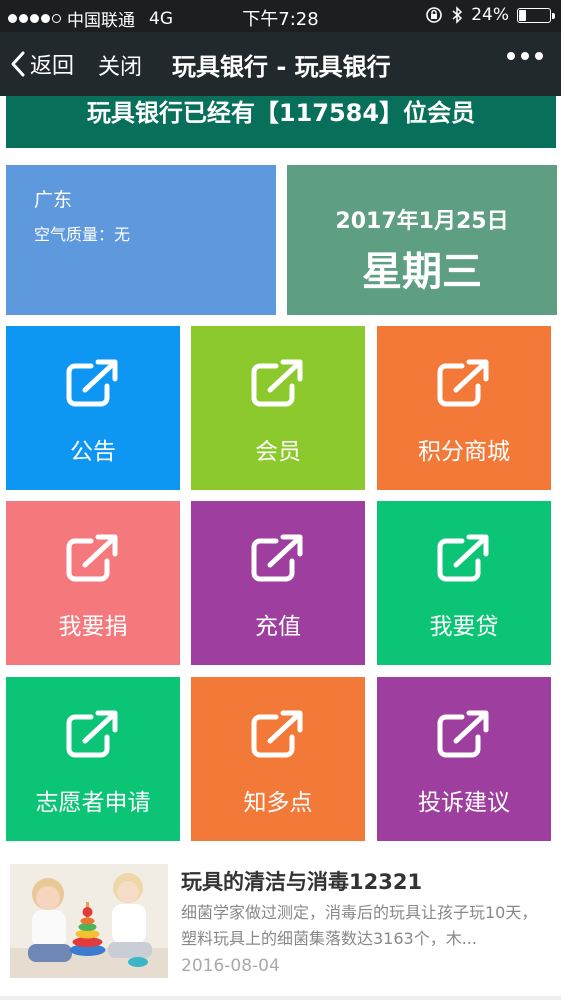 The width and height of the screenshot is (561, 1000). Describe the element at coordinates (280, 16) in the screenshot. I see `status-bar: 中国联通 4G 下午7:28 24%` at that location.